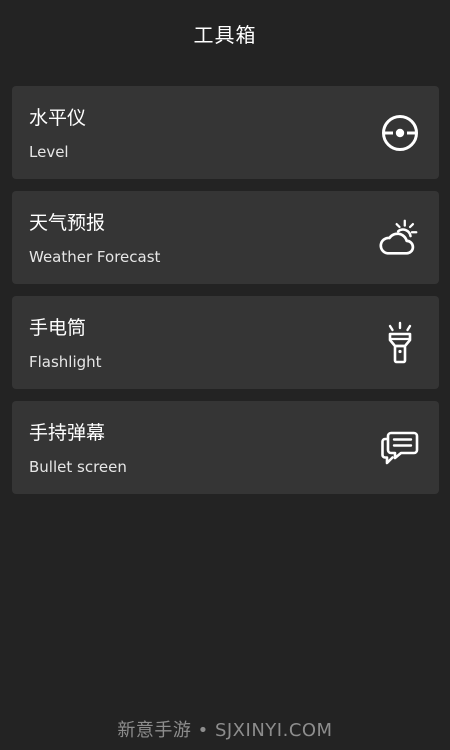 Image resolution: width=450 pixels, height=750 pixels. I want to click on tool-subtitle: Flashlight, so click(65, 362).